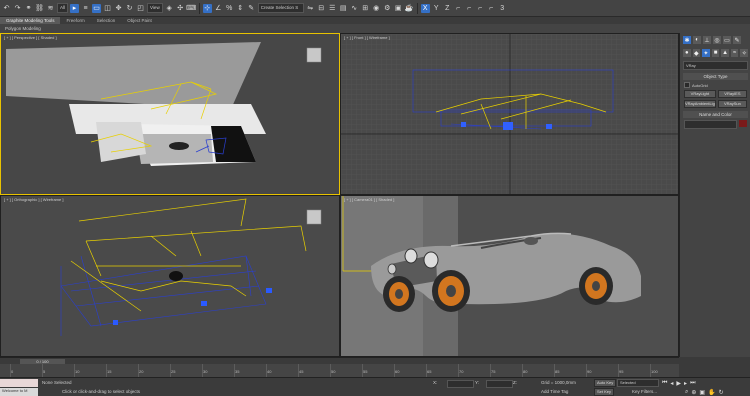  What do you see at coordinates (605, 383) in the screenshot?
I see `auto-key-button: Auto Key` at bounding box center [605, 383].